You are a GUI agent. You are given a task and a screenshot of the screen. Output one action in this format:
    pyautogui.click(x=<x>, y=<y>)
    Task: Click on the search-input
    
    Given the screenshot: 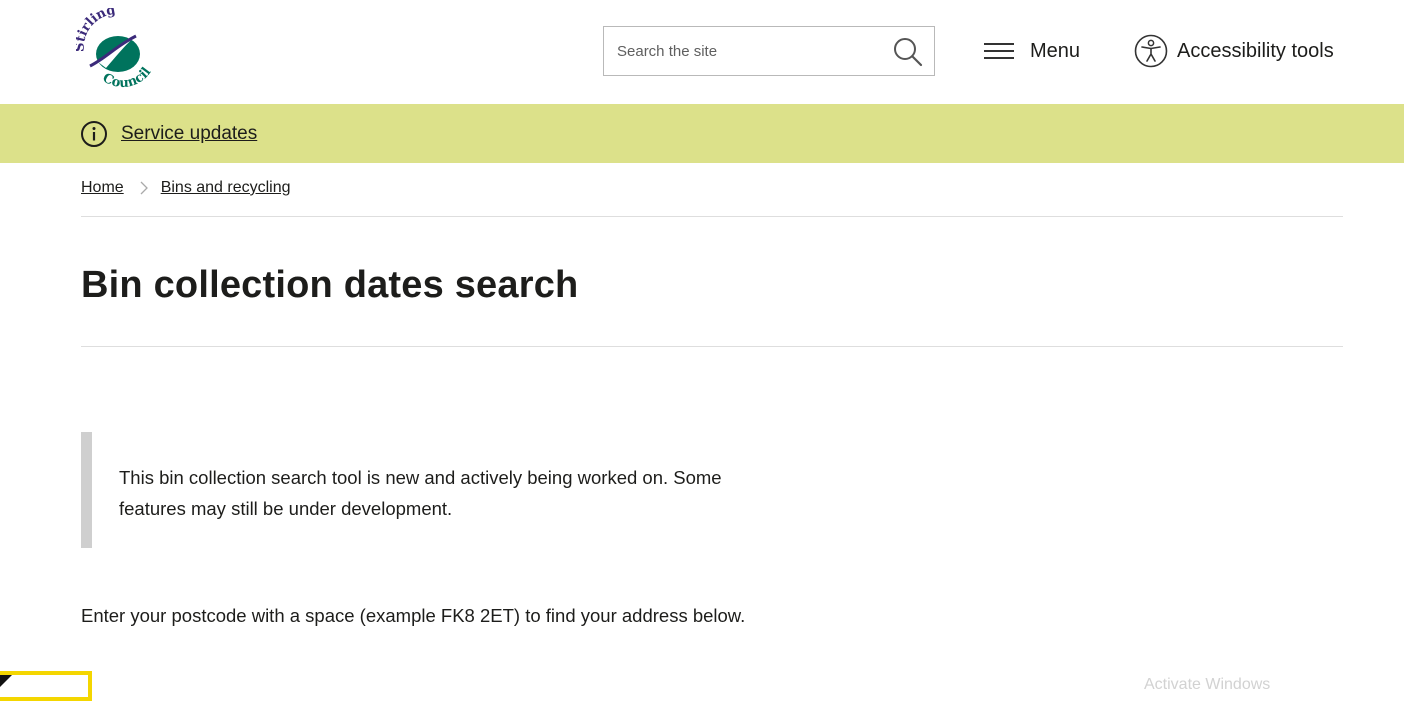 What is the action you would take?
    pyautogui.click(x=744, y=51)
    